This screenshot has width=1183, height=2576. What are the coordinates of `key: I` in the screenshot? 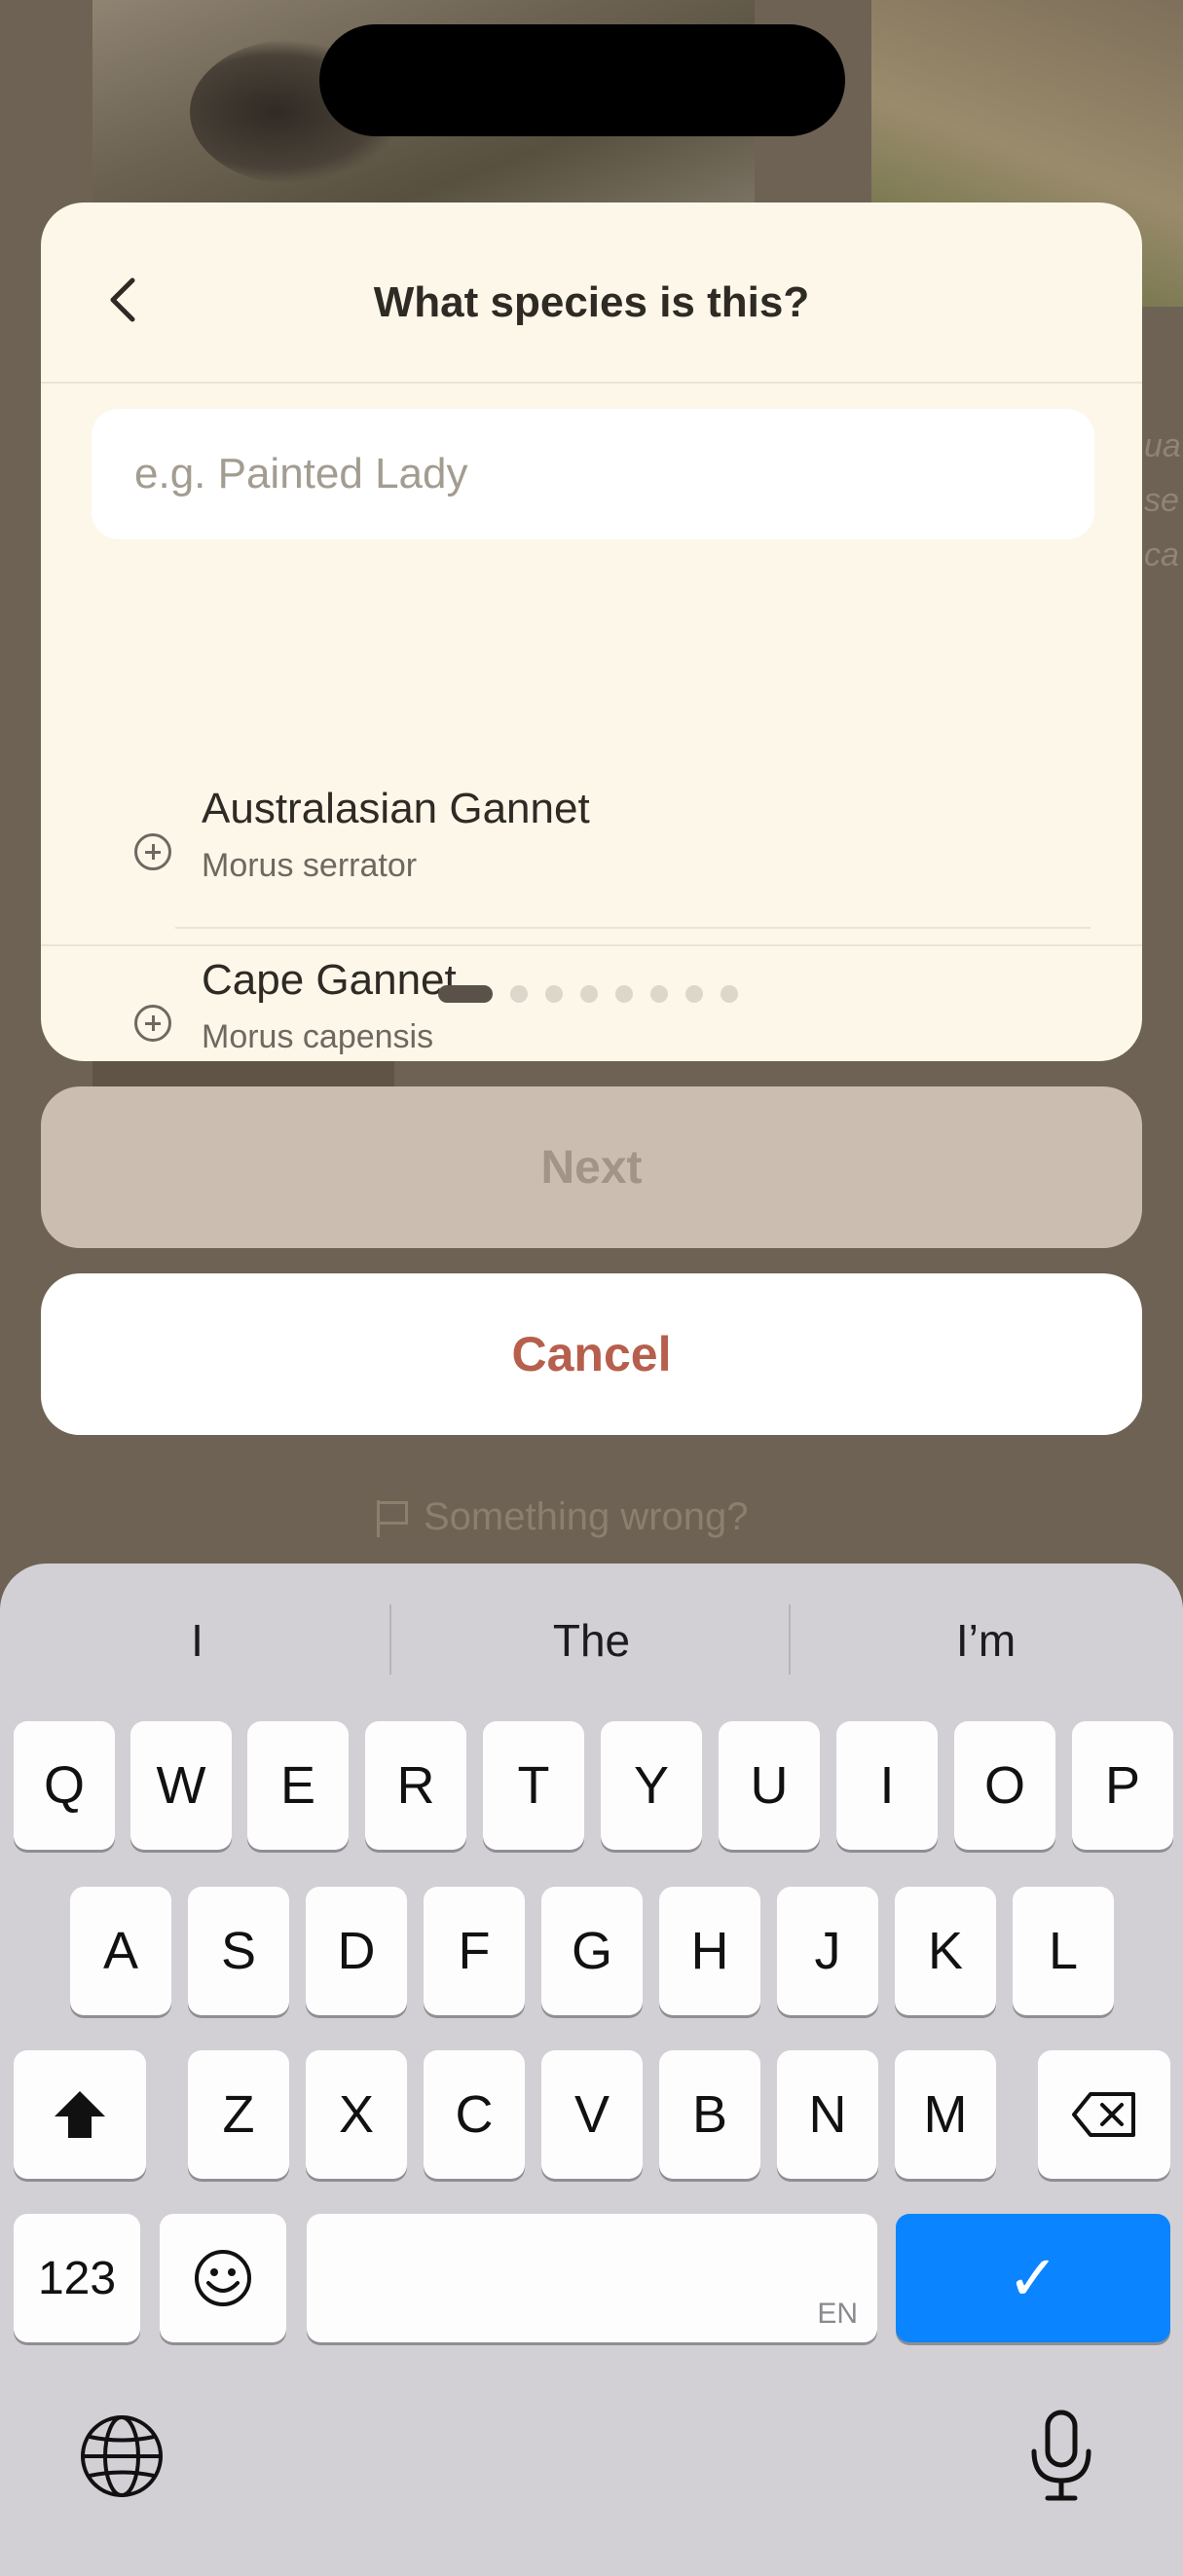 It's located at (887, 1785).